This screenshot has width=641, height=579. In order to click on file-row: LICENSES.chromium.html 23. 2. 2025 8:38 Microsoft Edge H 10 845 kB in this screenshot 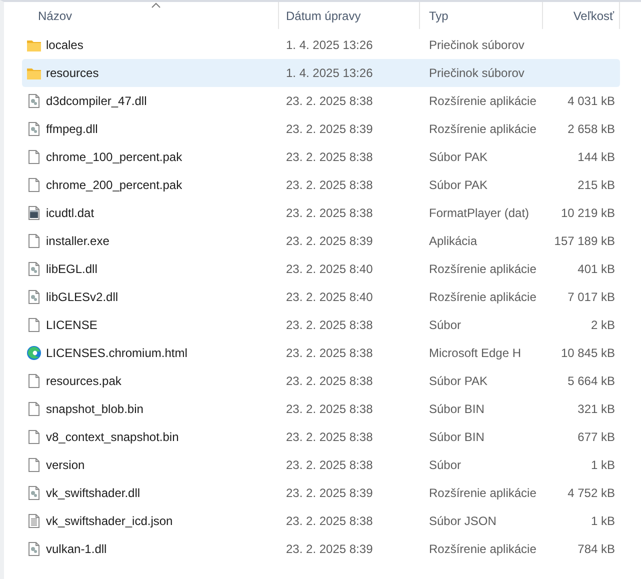, I will do `click(321, 353)`.